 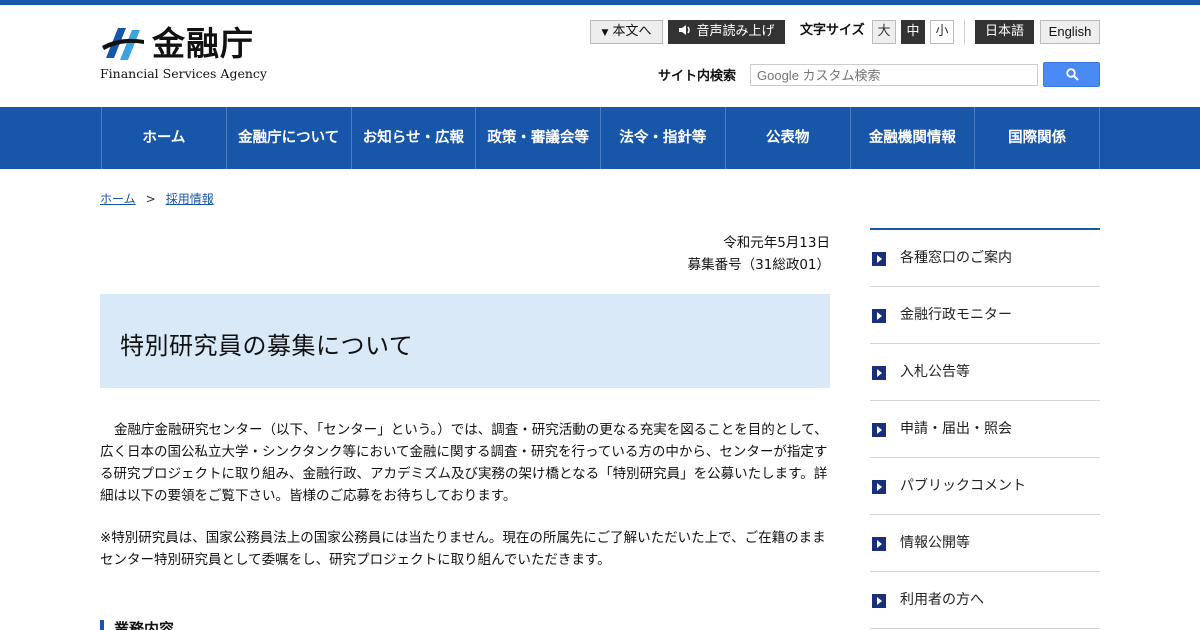 I want to click on breadcrumb-home-link: ホーム, so click(x=118, y=199).